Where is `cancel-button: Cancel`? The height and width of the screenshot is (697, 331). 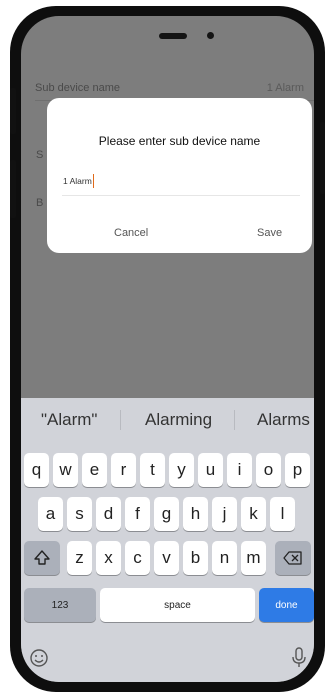 cancel-button: Cancel is located at coordinates (131, 233).